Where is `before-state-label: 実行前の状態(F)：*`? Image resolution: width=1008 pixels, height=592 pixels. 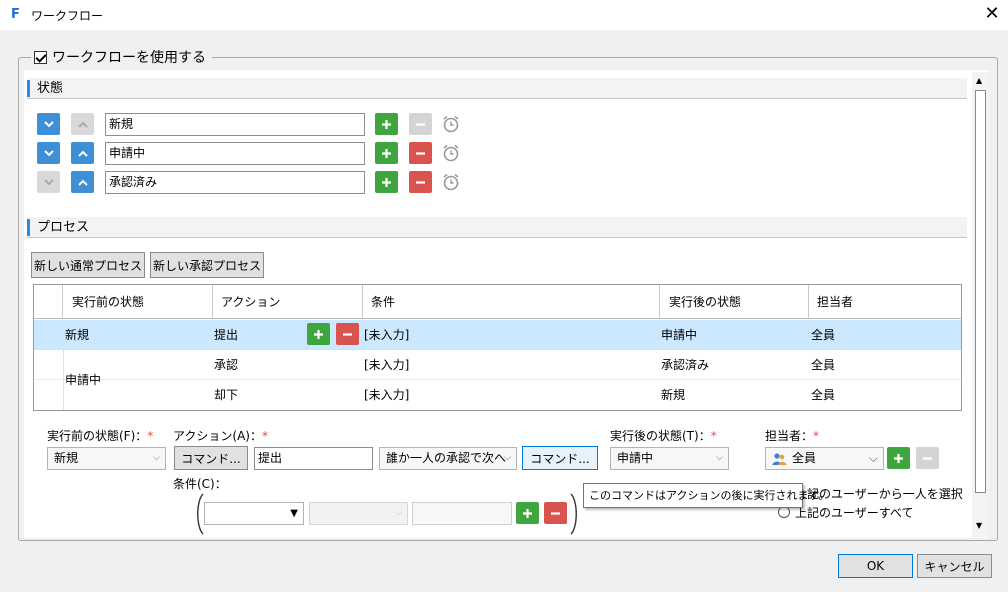
before-state-label: 実行前の状態(F)：* is located at coordinates (100, 436).